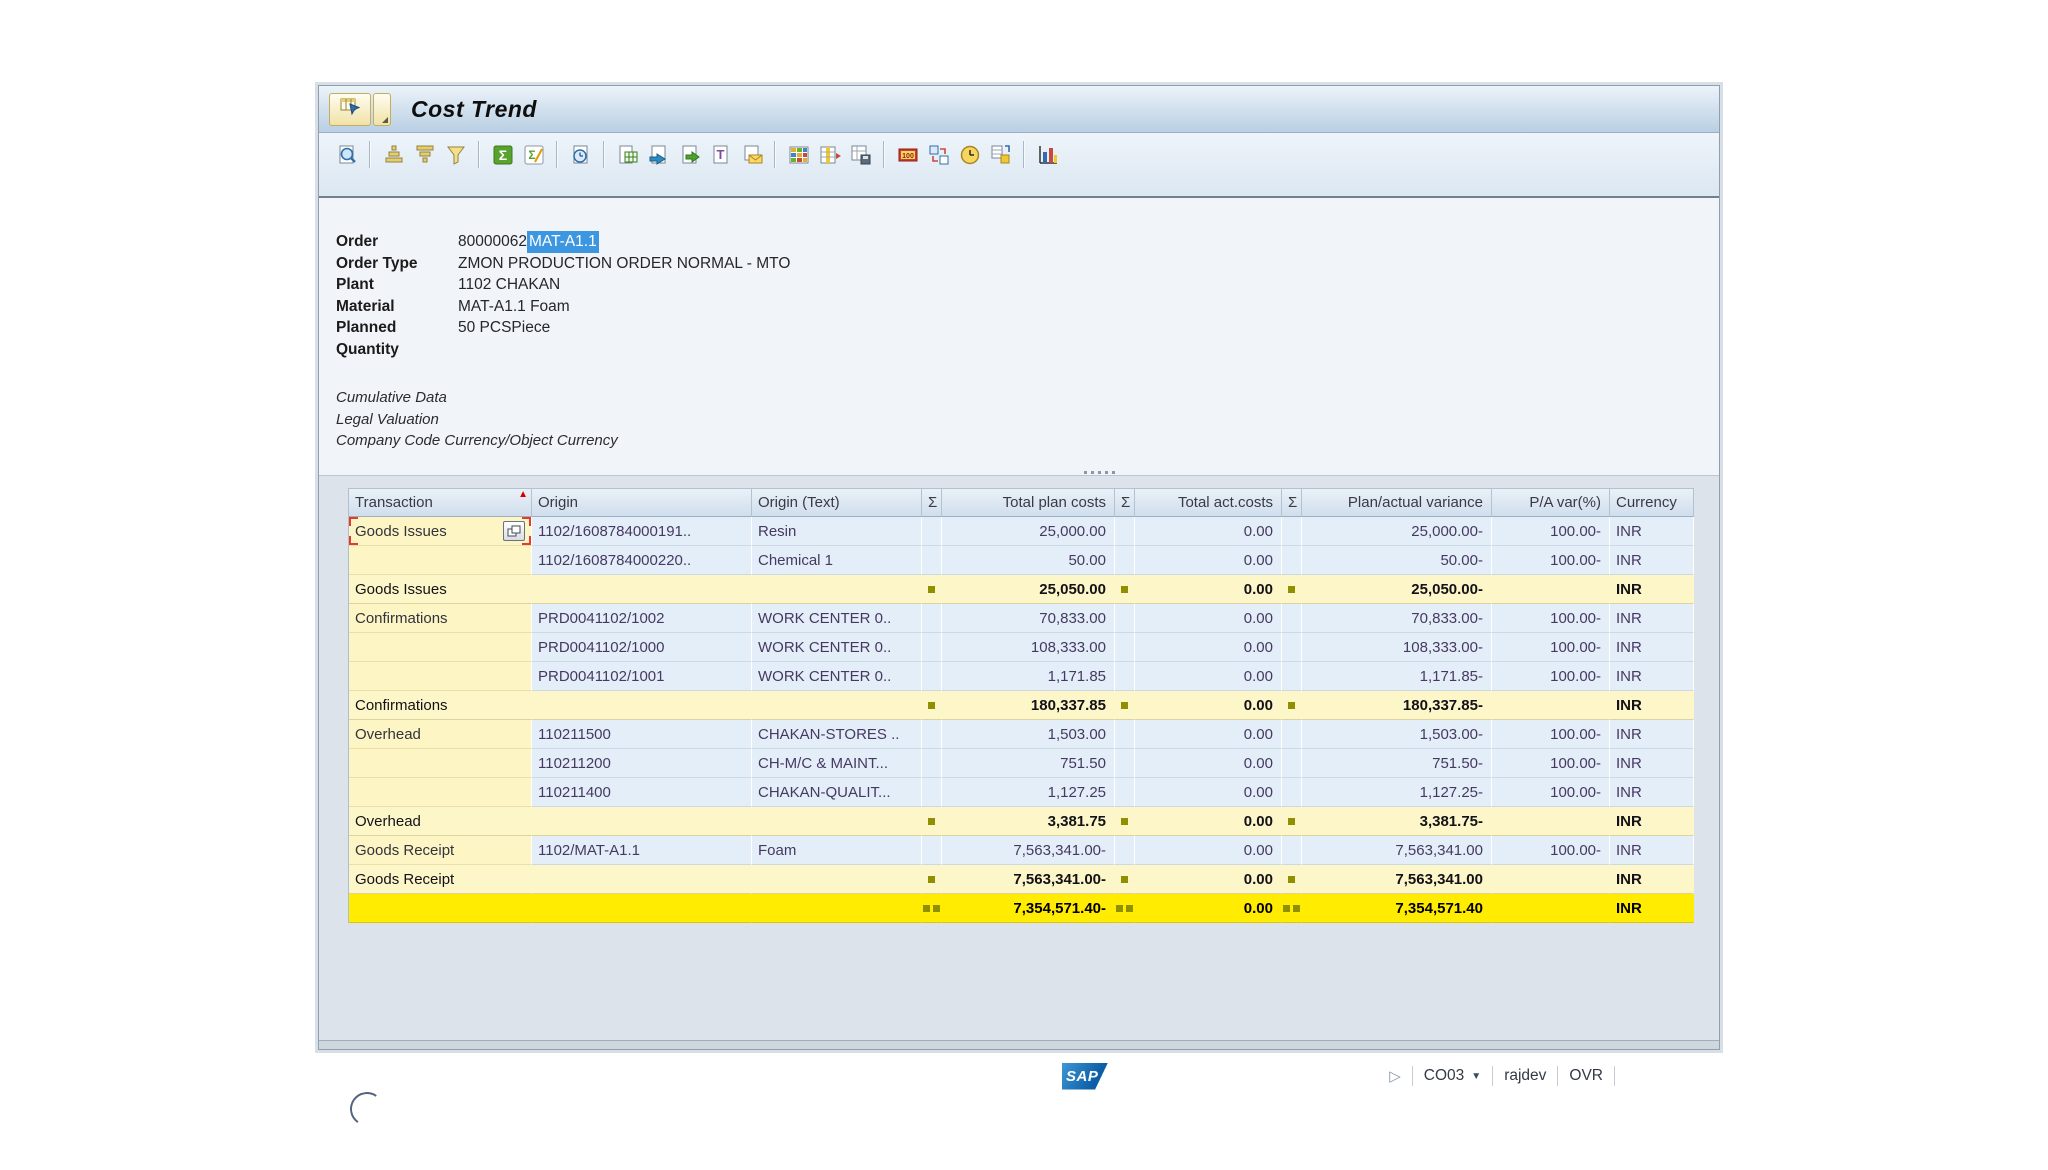  I want to click on cell-origin: 1102/1608784000220.., so click(642, 560).